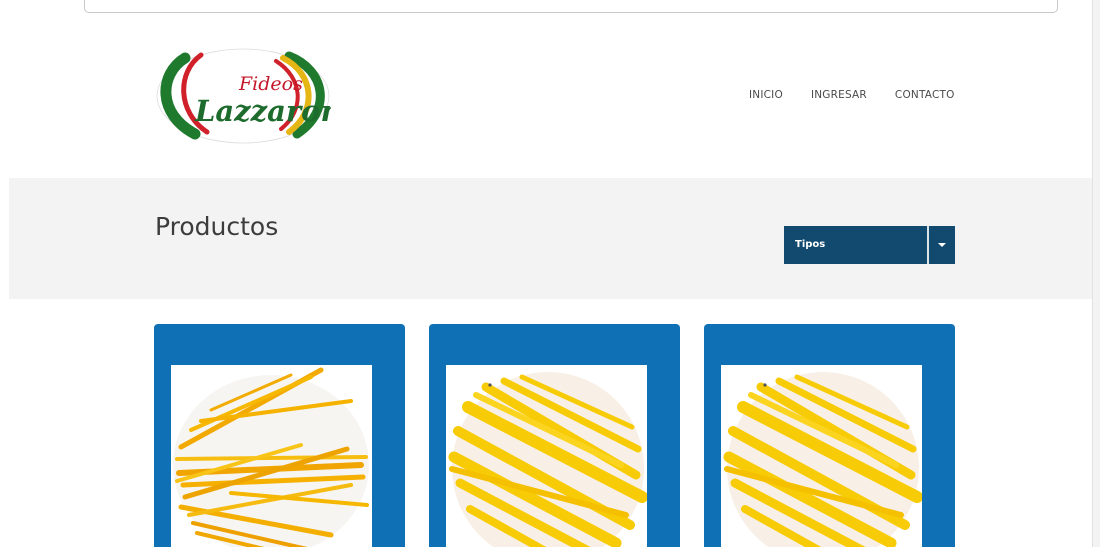 The image size is (1100, 547). I want to click on lazzaroni-logo: Fideos Lazzaroni, so click(254, 96).